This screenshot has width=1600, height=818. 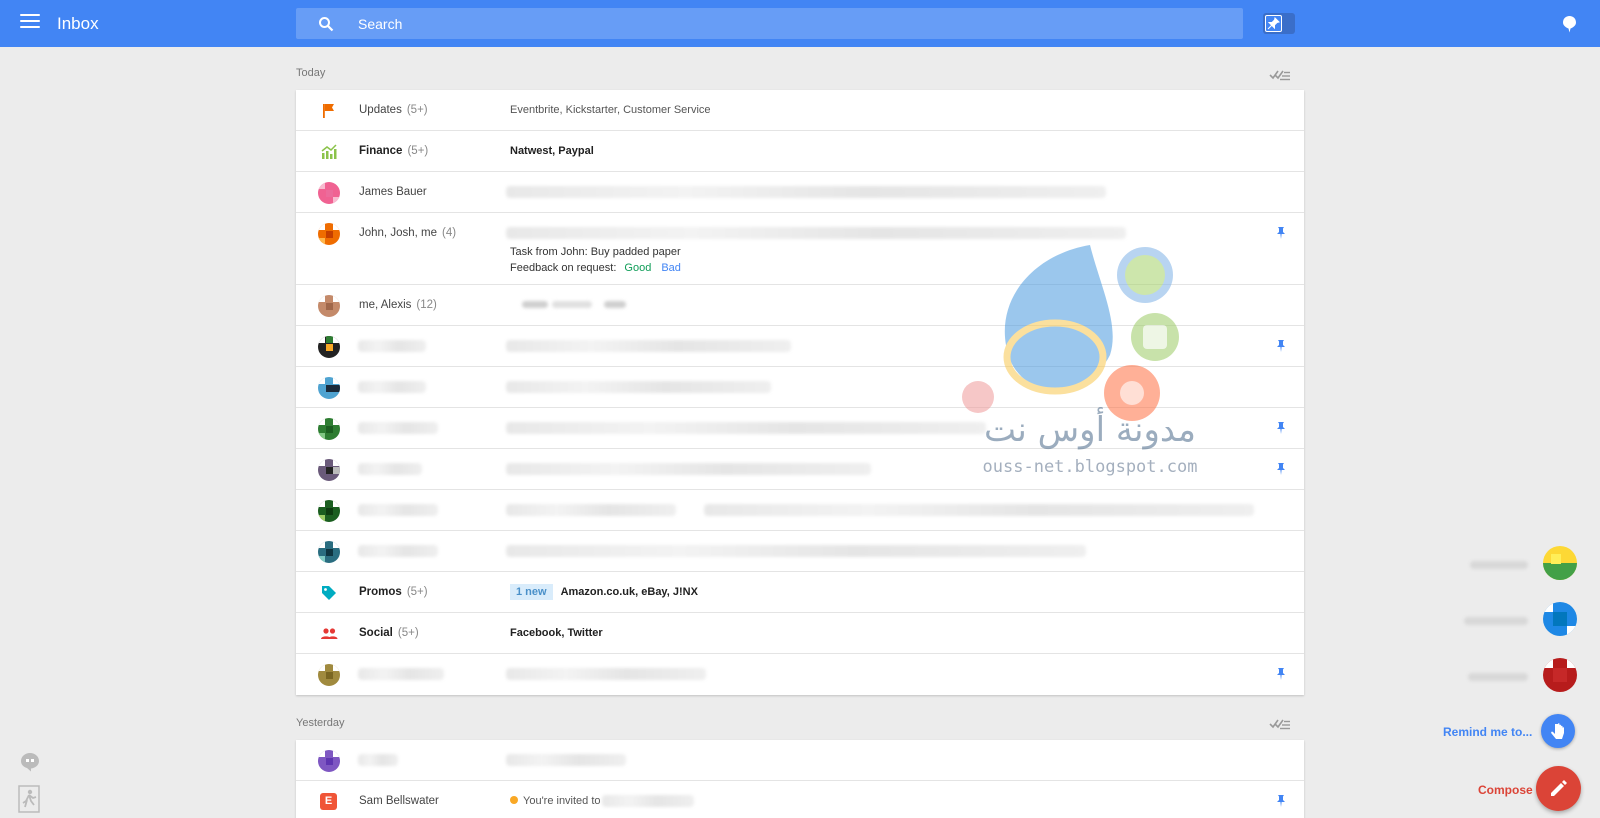 What do you see at coordinates (800, 592) in the screenshot?
I see `bundle-promos: Promos (5+) 1 new Amazon.co.uk, eBay, J!NX` at bounding box center [800, 592].